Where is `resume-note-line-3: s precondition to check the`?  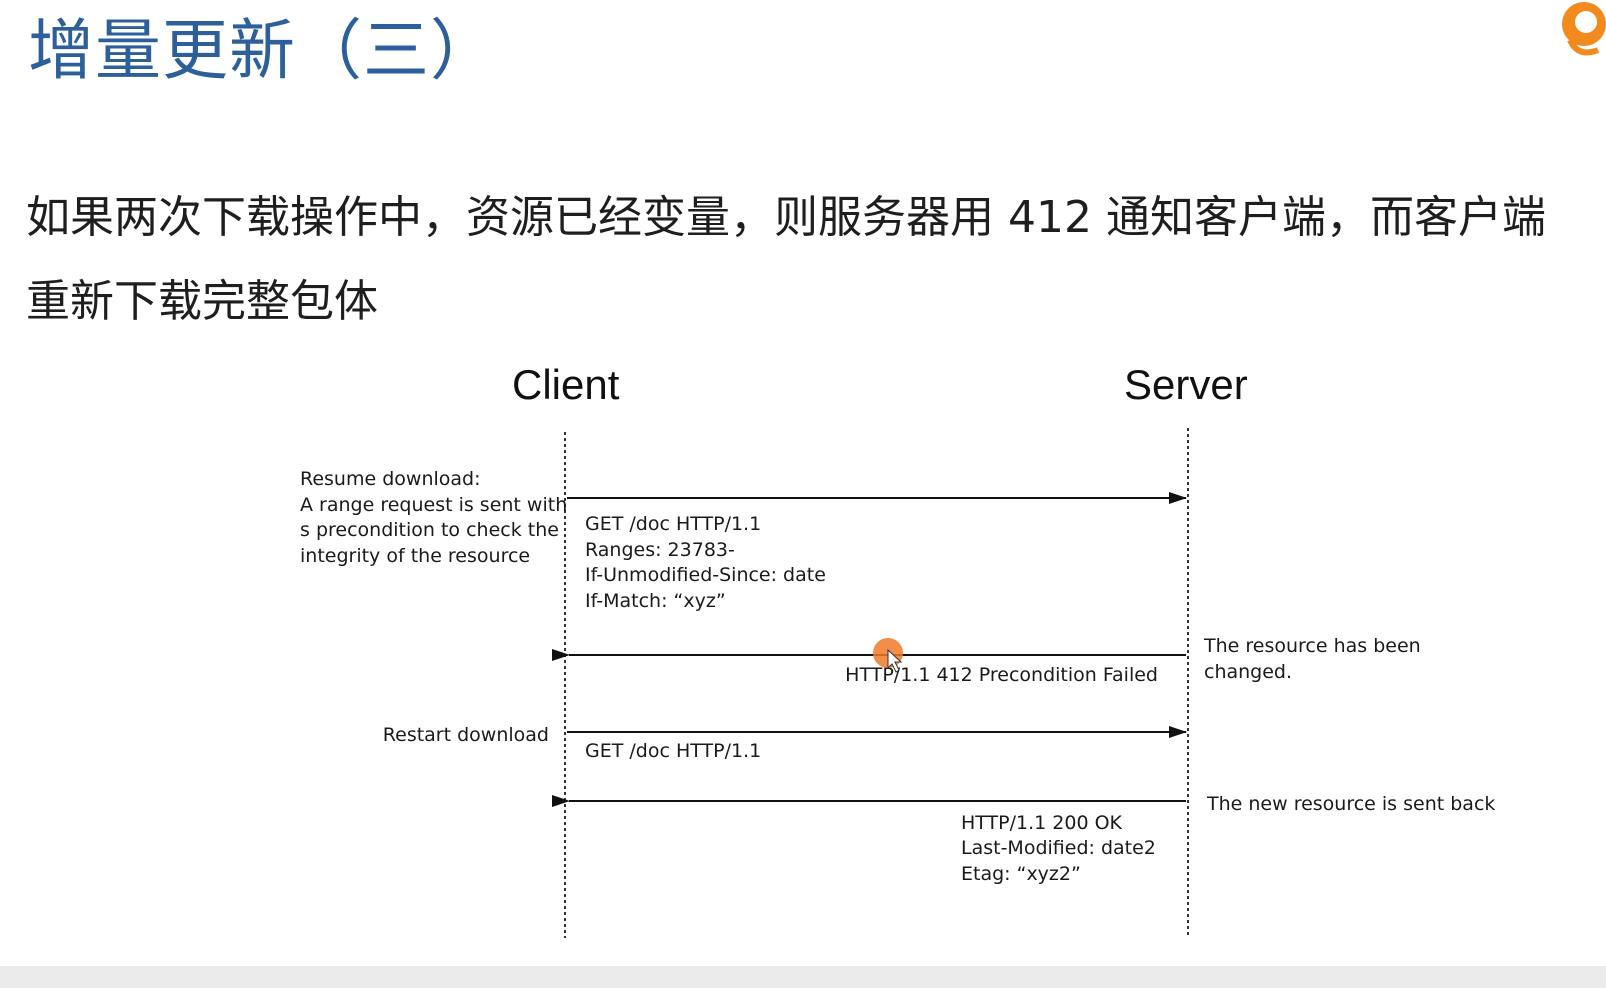 resume-note-line-3: s precondition to check the is located at coordinates (429, 530).